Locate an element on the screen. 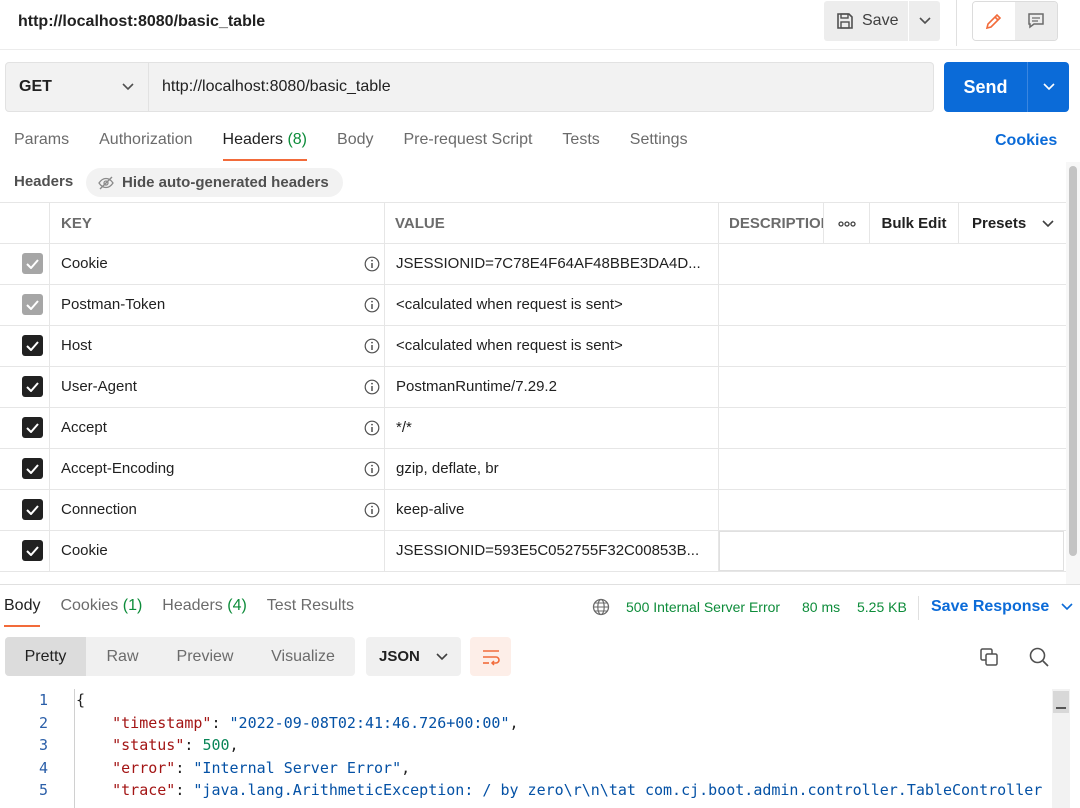 This screenshot has width=1080, height=808. top-bar: http://localhost:8080/basic_table Save is located at coordinates (540, 25).